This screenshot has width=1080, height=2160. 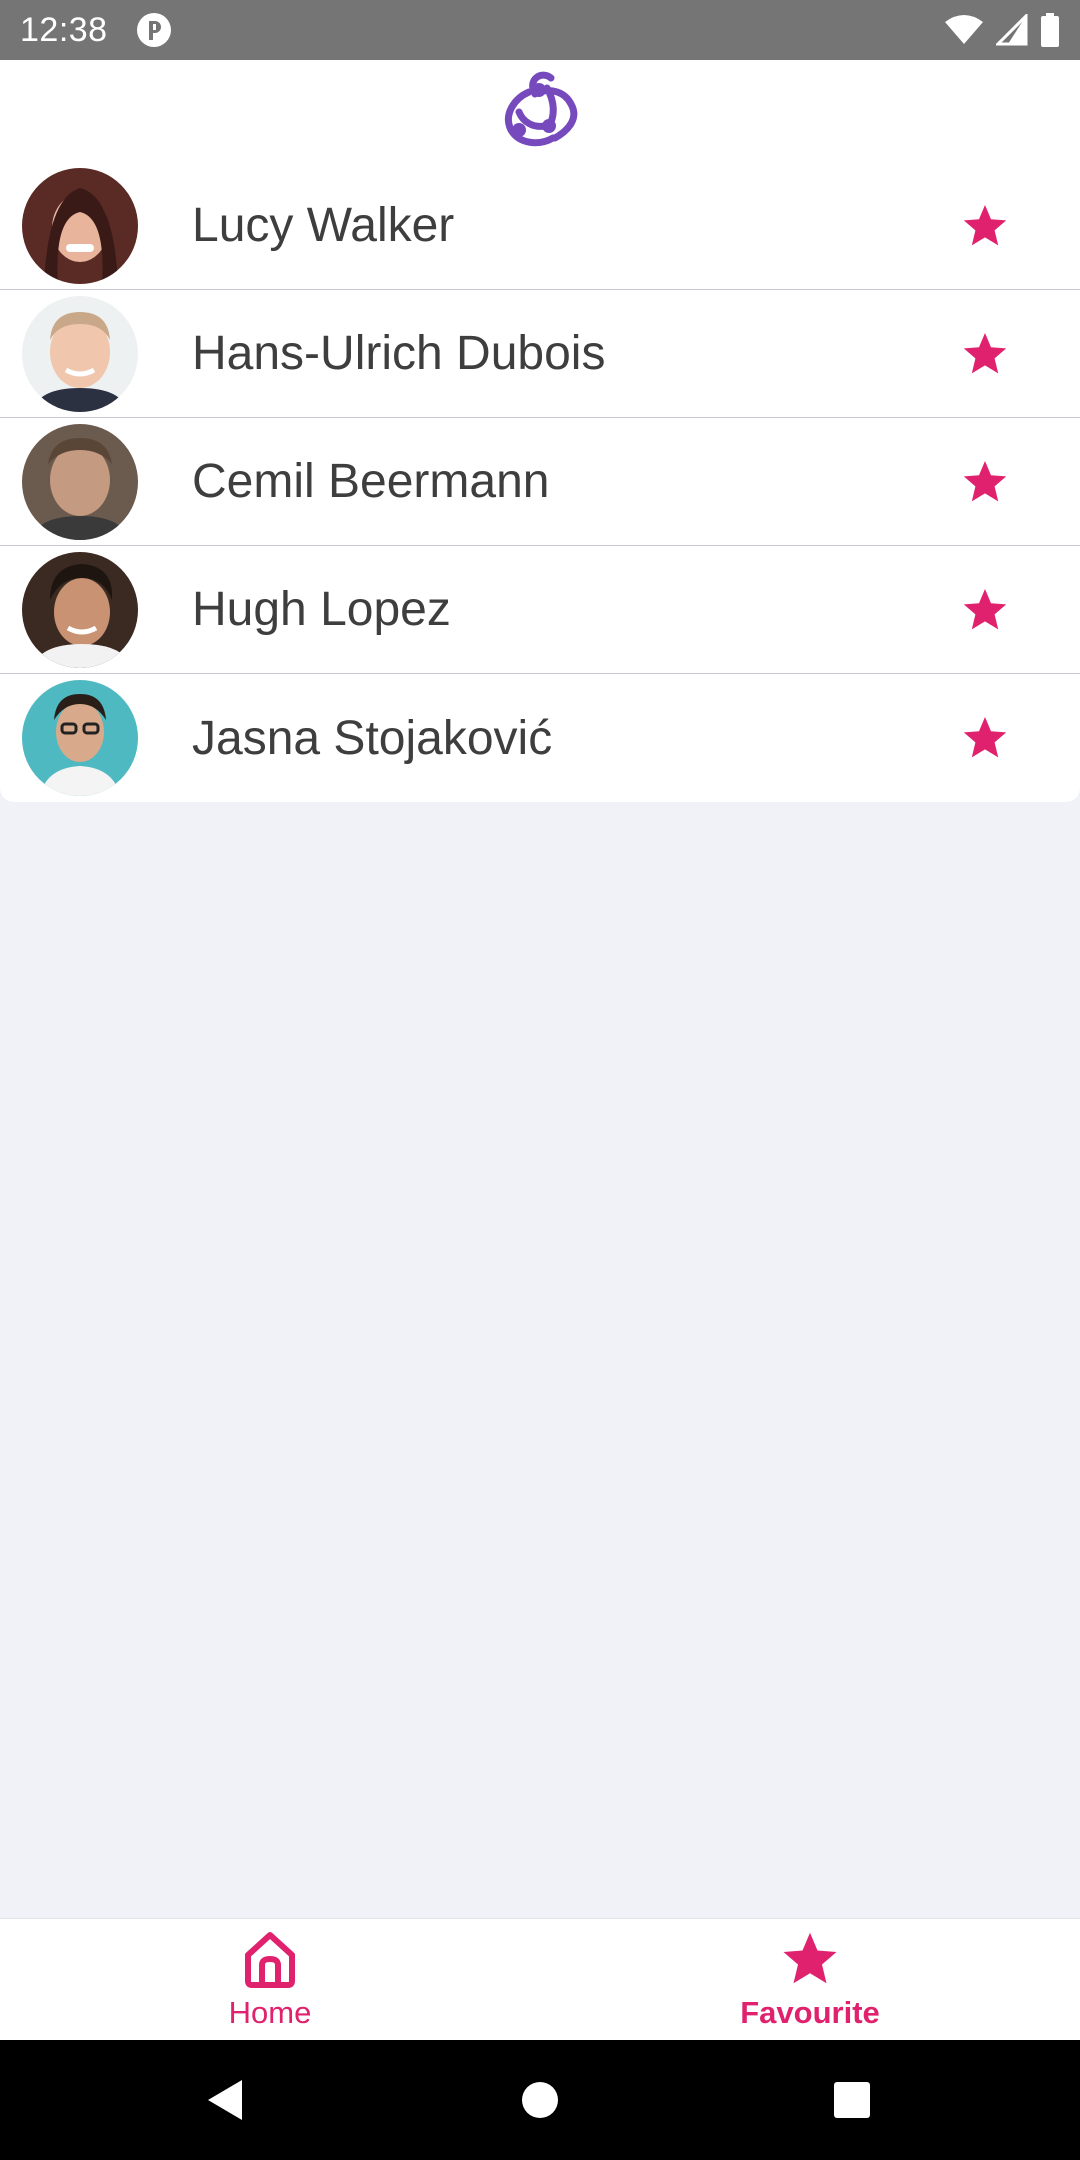 I want to click on contact-row: Cemil Beermann, so click(x=540, y=482).